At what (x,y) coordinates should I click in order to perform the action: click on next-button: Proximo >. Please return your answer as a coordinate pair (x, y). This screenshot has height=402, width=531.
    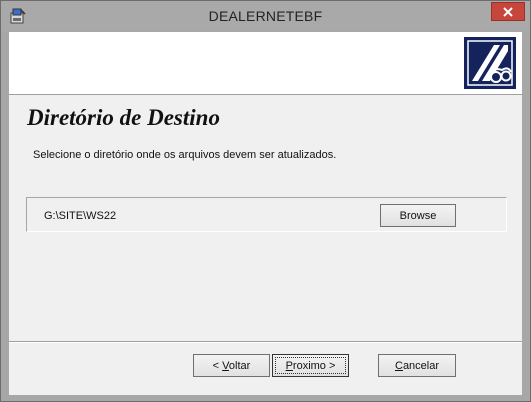
    Looking at the image, I should click on (310, 365).